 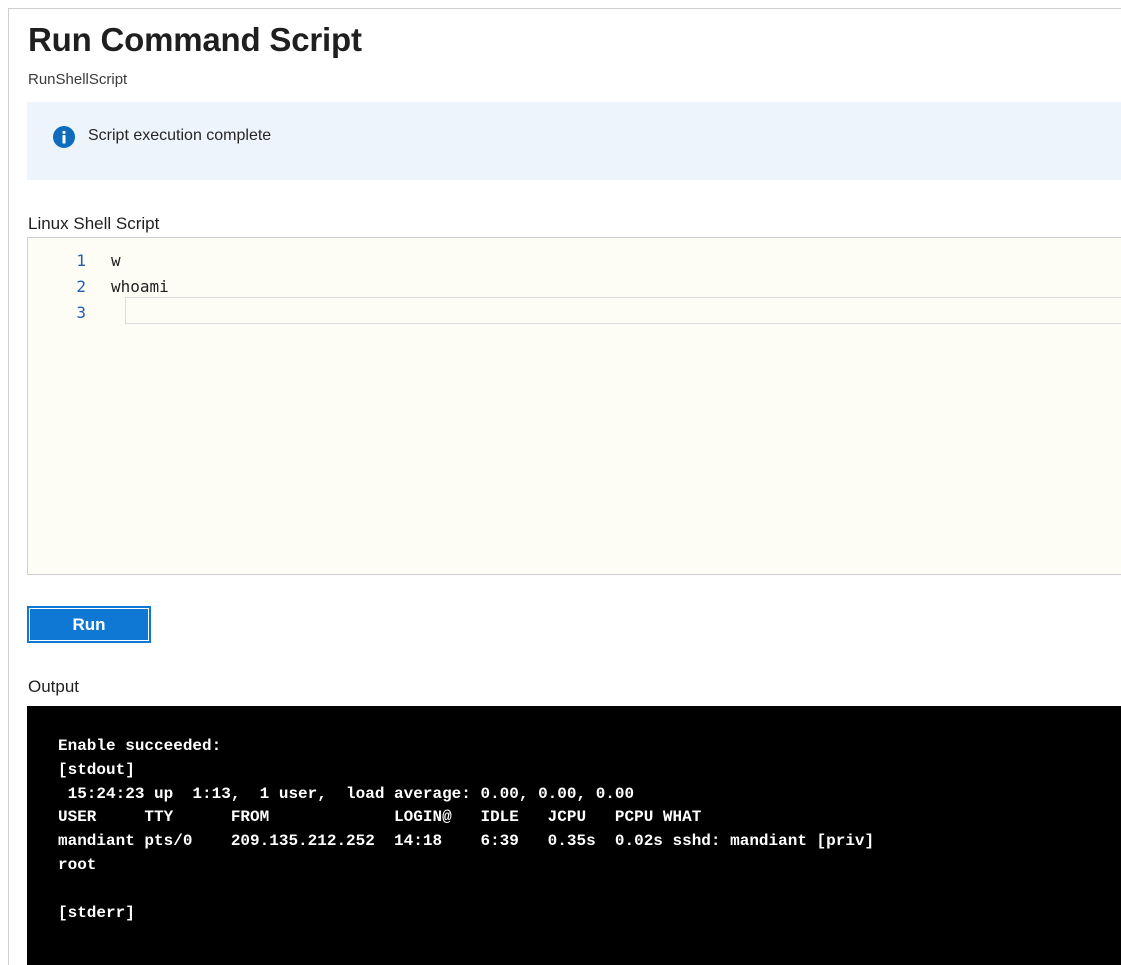 I want to click on script-editor-label: Linux Shell Script, so click(x=94, y=223).